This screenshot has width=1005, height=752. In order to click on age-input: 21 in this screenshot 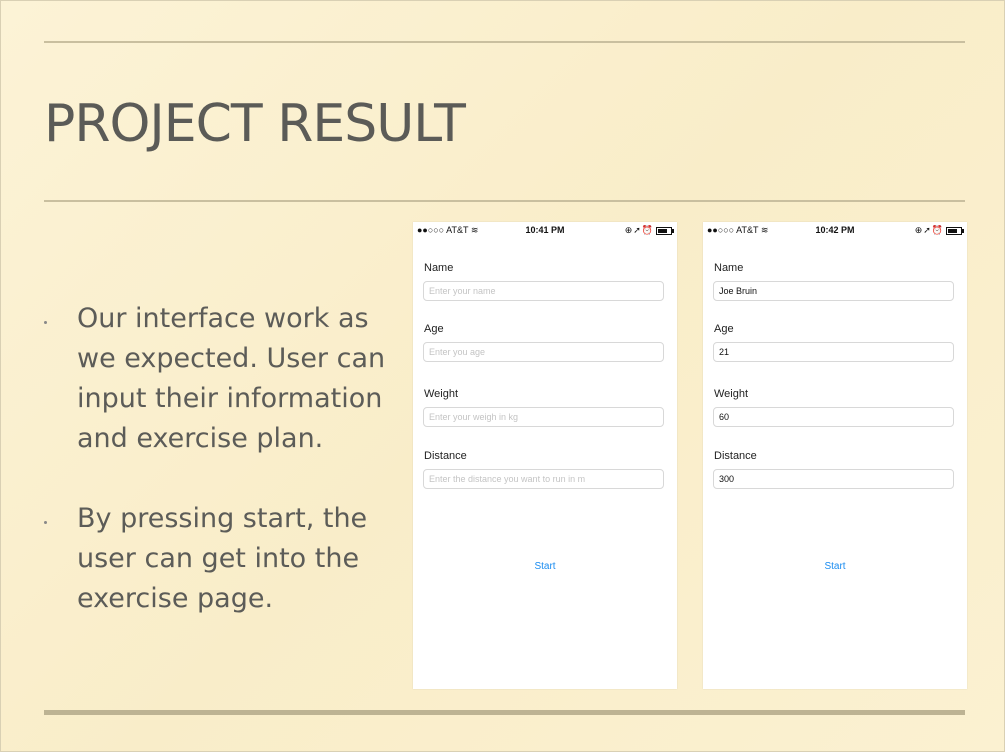, I will do `click(833, 352)`.